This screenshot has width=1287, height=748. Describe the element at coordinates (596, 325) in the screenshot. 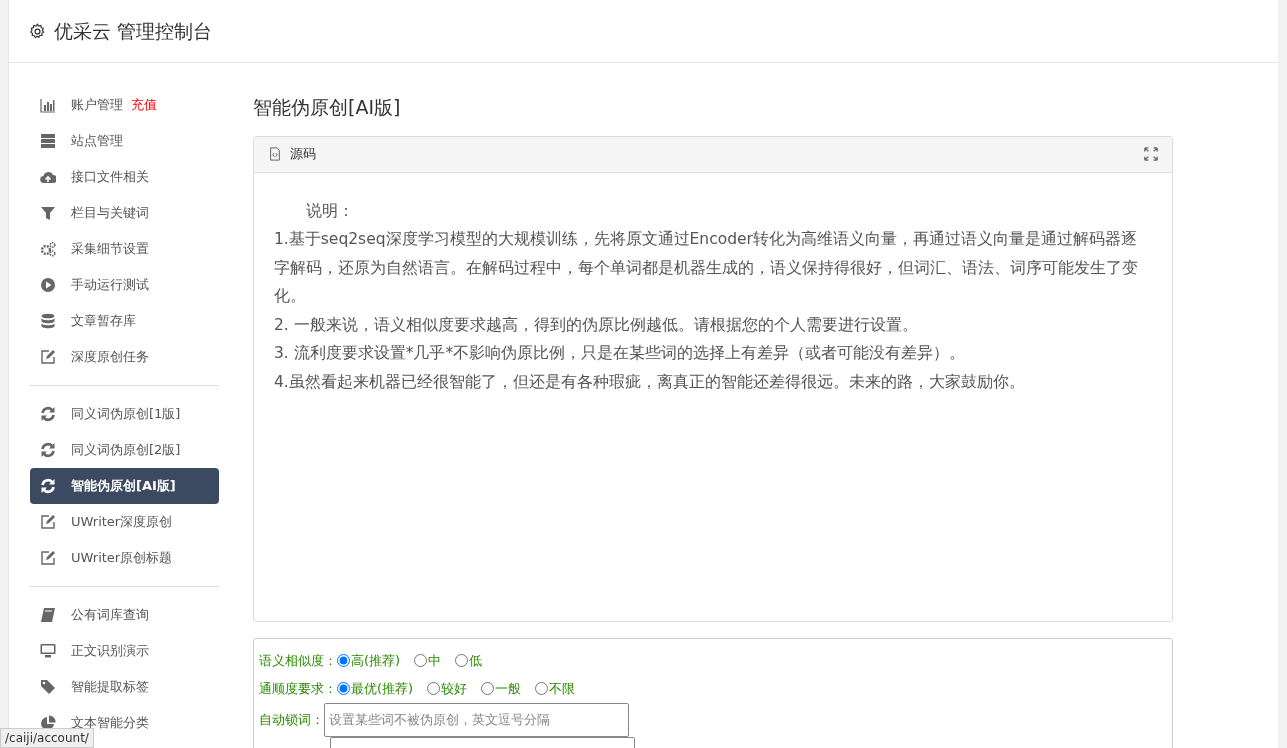

I see `editor-paragraph: 2. 一般来说，语义相似度要求越高，得到的伪原比例越低。请根据您的个人需要进行设置。` at that location.